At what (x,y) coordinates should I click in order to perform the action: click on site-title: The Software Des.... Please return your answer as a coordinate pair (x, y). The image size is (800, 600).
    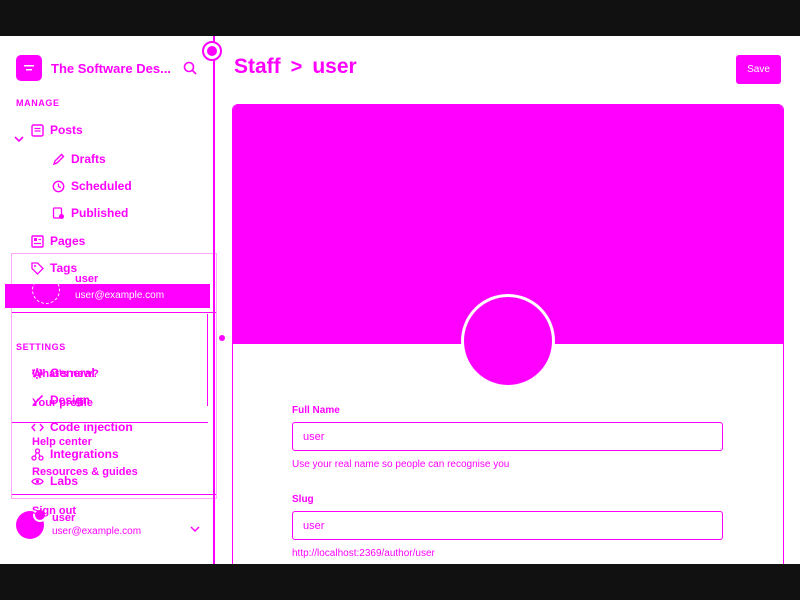
    Looking at the image, I should click on (111, 68).